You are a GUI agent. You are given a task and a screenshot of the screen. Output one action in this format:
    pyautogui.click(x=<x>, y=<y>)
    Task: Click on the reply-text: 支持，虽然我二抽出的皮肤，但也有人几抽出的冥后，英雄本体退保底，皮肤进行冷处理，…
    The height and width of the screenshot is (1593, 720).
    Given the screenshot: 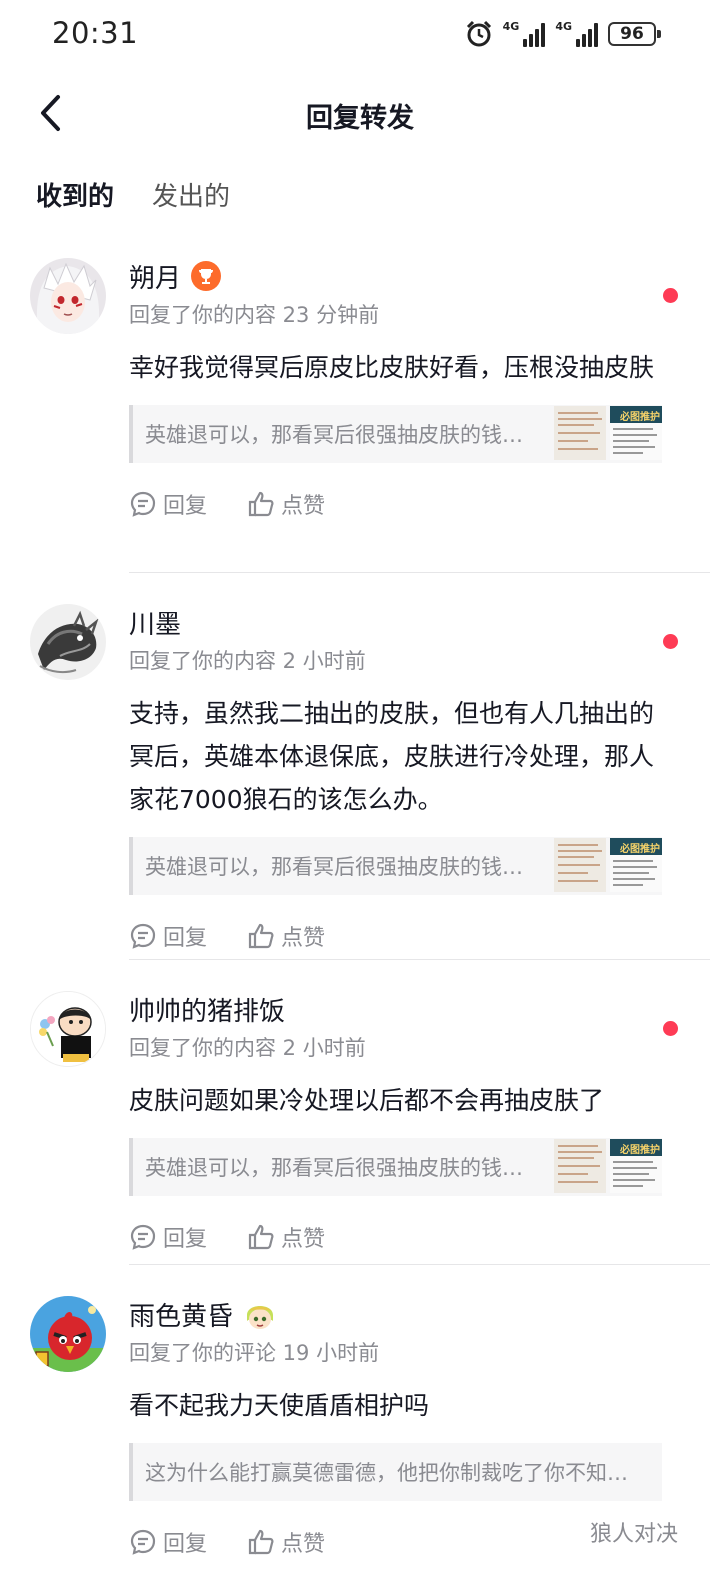 What is the action you would take?
    pyautogui.click(x=392, y=756)
    